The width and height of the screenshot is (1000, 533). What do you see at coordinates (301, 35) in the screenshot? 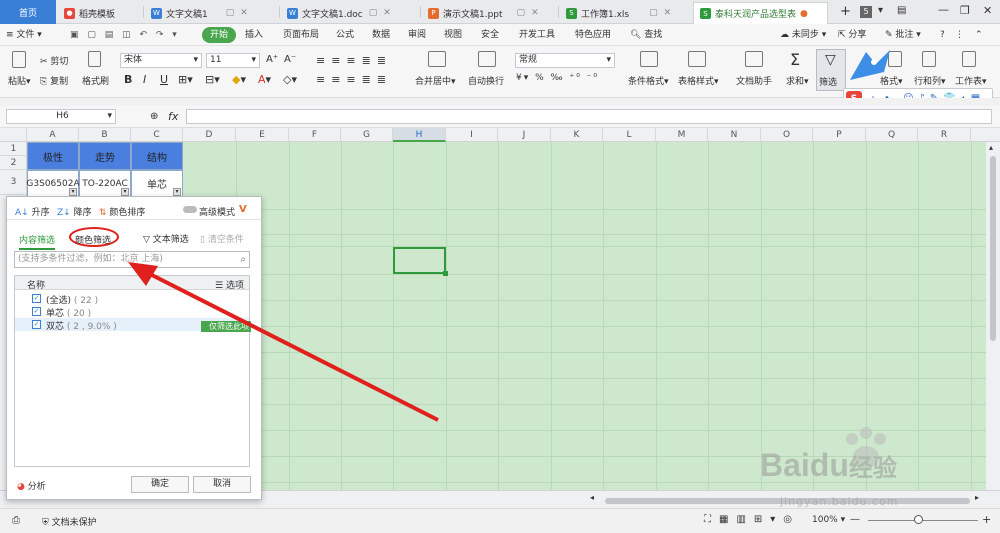
I see `tab-page-layout: 页面布局` at bounding box center [301, 35].